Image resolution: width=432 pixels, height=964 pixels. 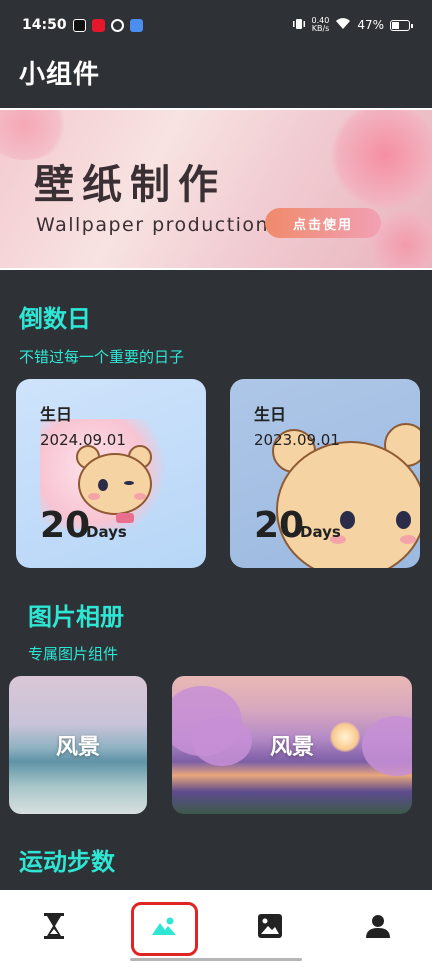 What do you see at coordinates (216, 959) in the screenshot?
I see `home-indicator` at bounding box center [216, 959].